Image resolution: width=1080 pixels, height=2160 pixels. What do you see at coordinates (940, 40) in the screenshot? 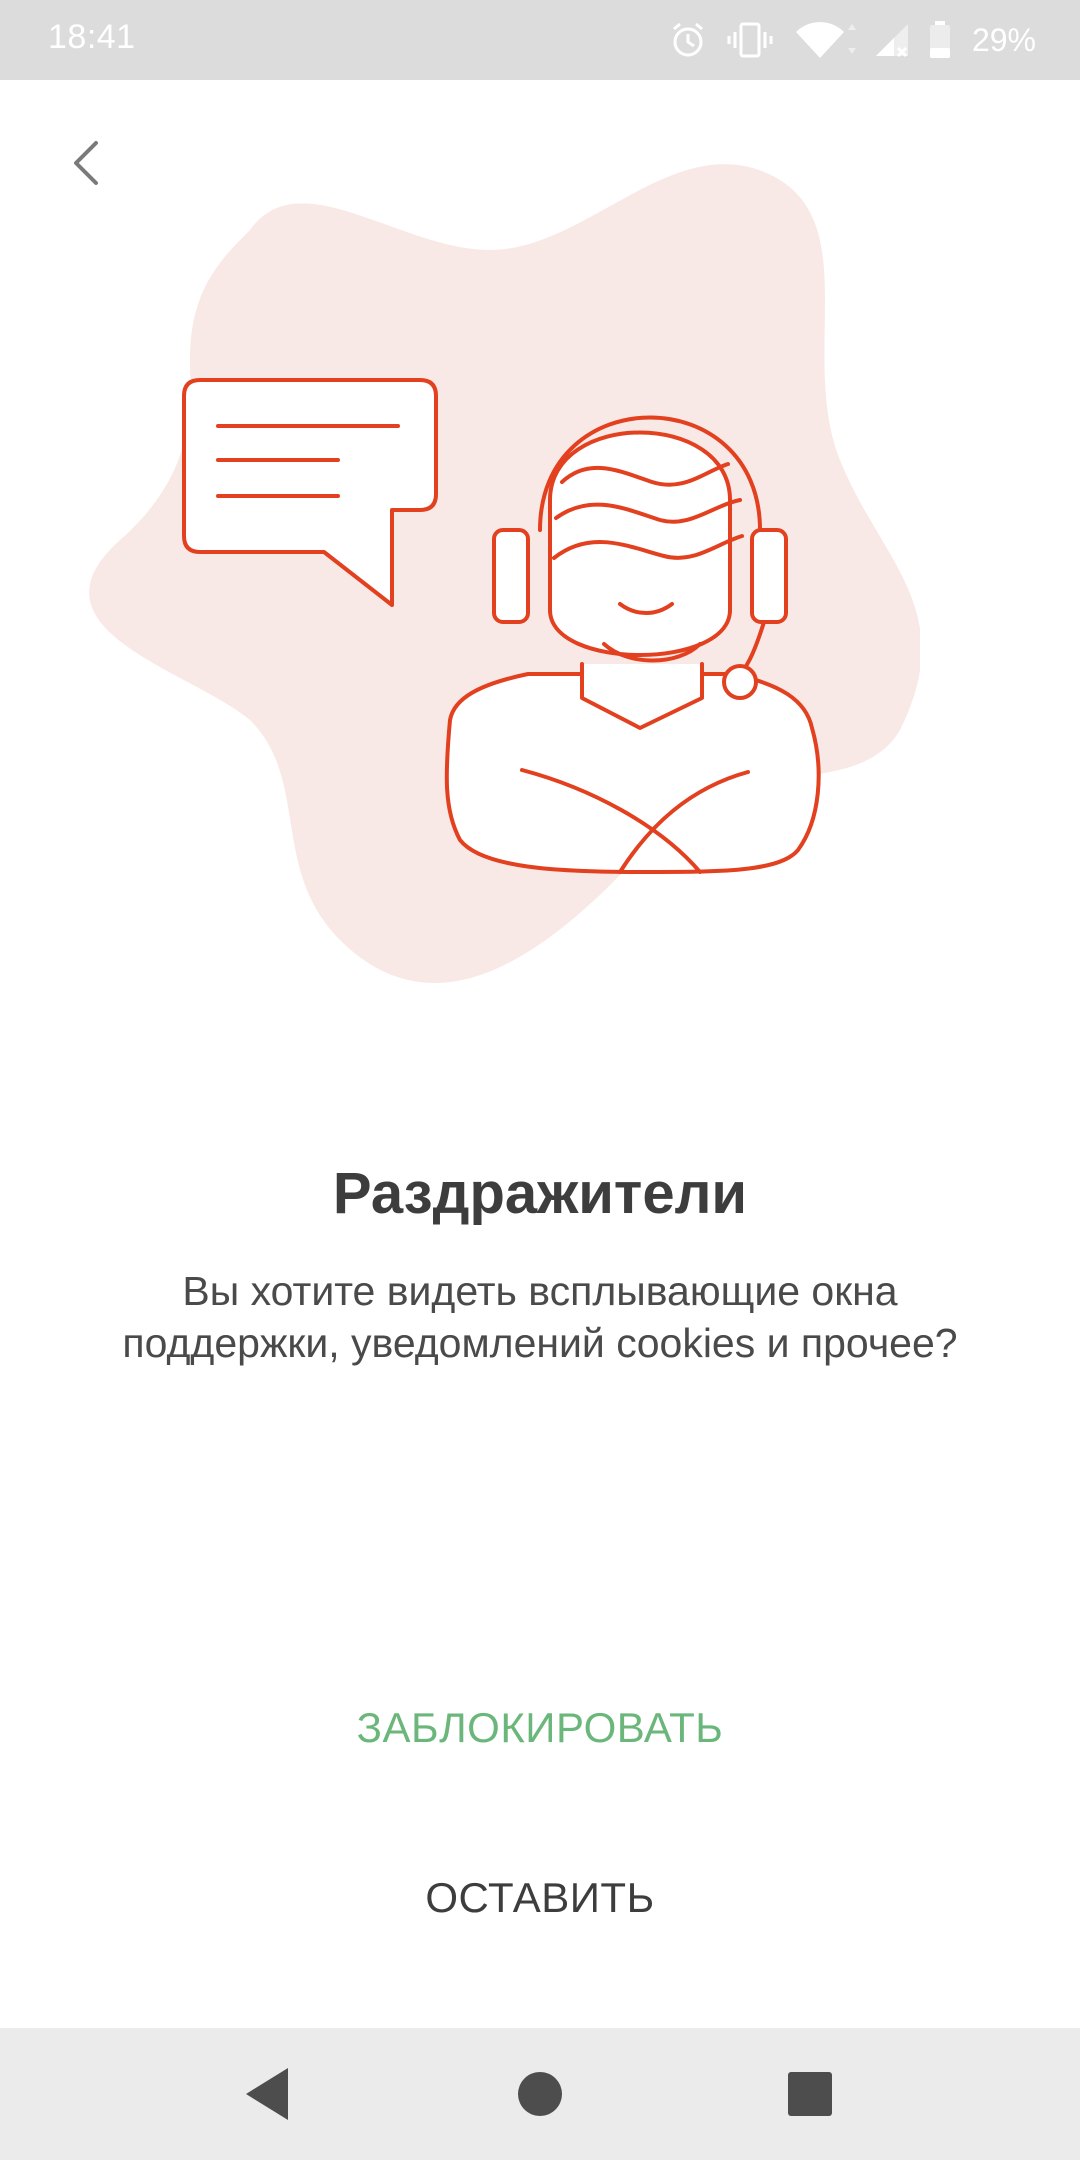
I see `battery-icon` at bounding box center [940, 40].